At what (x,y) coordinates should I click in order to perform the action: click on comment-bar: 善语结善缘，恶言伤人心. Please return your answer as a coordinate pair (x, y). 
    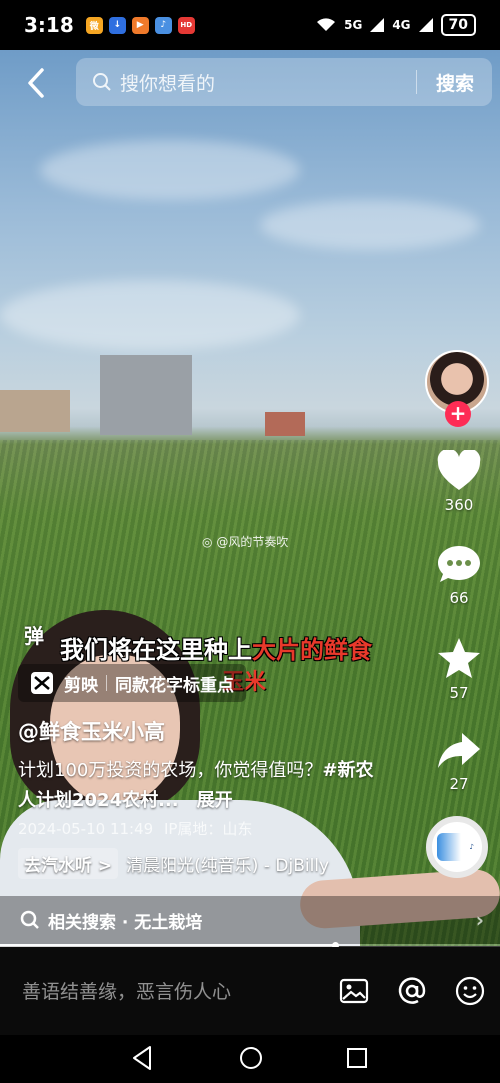
    Looking at the image, I should click on (250, 991).